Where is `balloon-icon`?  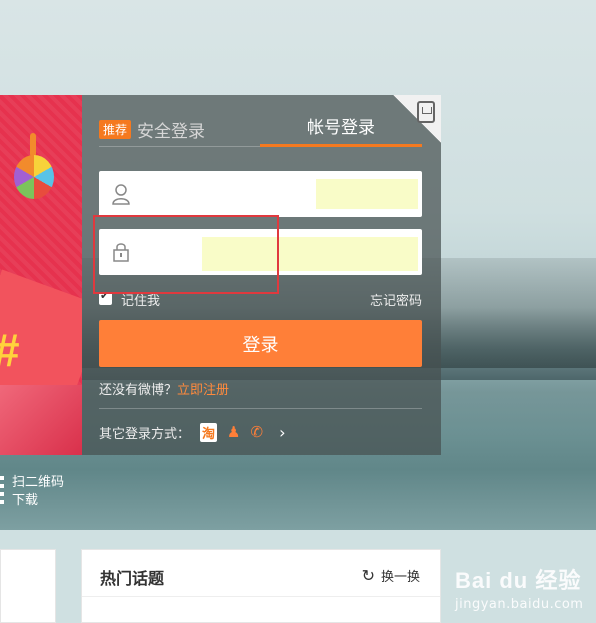
balloon-icon is located at coordinates (34, 177).